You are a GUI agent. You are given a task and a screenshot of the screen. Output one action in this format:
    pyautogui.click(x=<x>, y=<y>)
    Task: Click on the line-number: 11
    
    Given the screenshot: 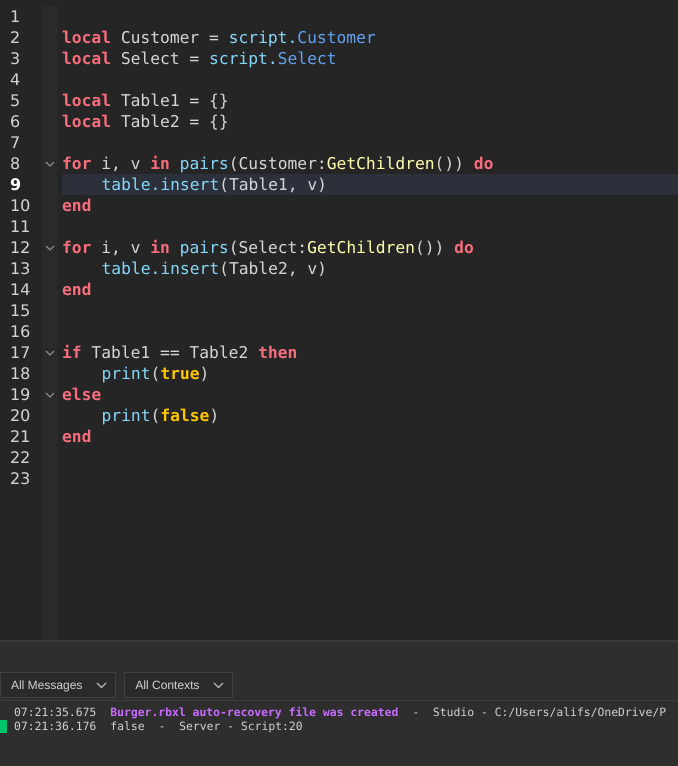 What is the action you would take?
    pyautogui.click(x=19, y=226)
    